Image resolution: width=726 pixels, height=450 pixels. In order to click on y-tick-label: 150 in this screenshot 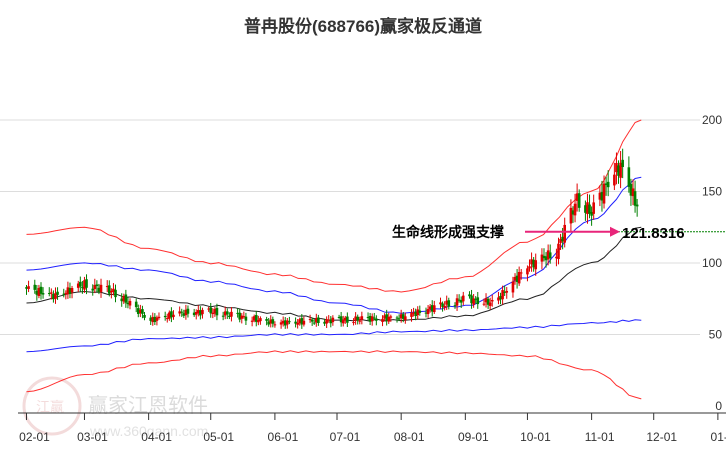, I will do `click(712, 192)`.